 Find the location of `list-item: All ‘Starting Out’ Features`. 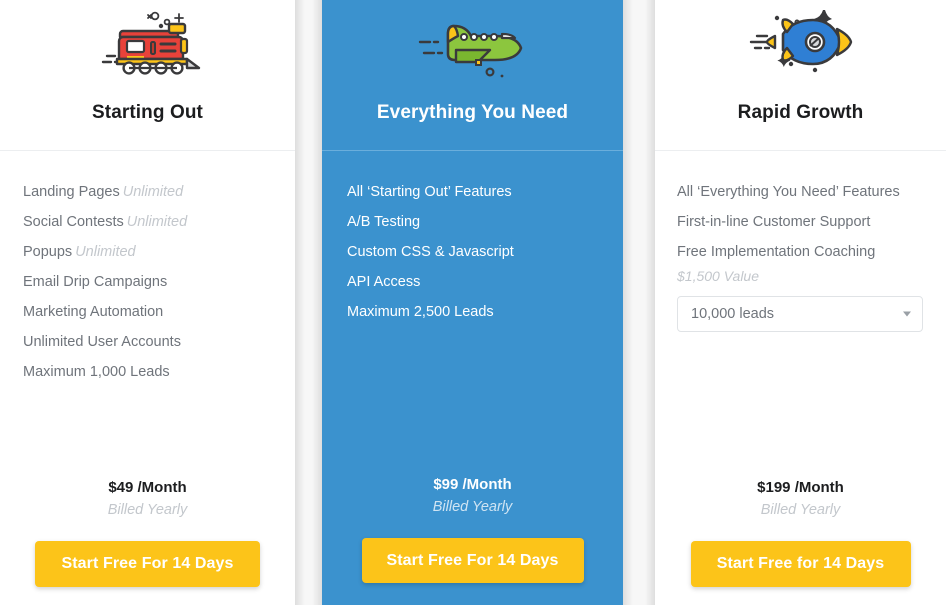

list-item: All ‘Starting Out’ Features is located at coordinates (485, 192).